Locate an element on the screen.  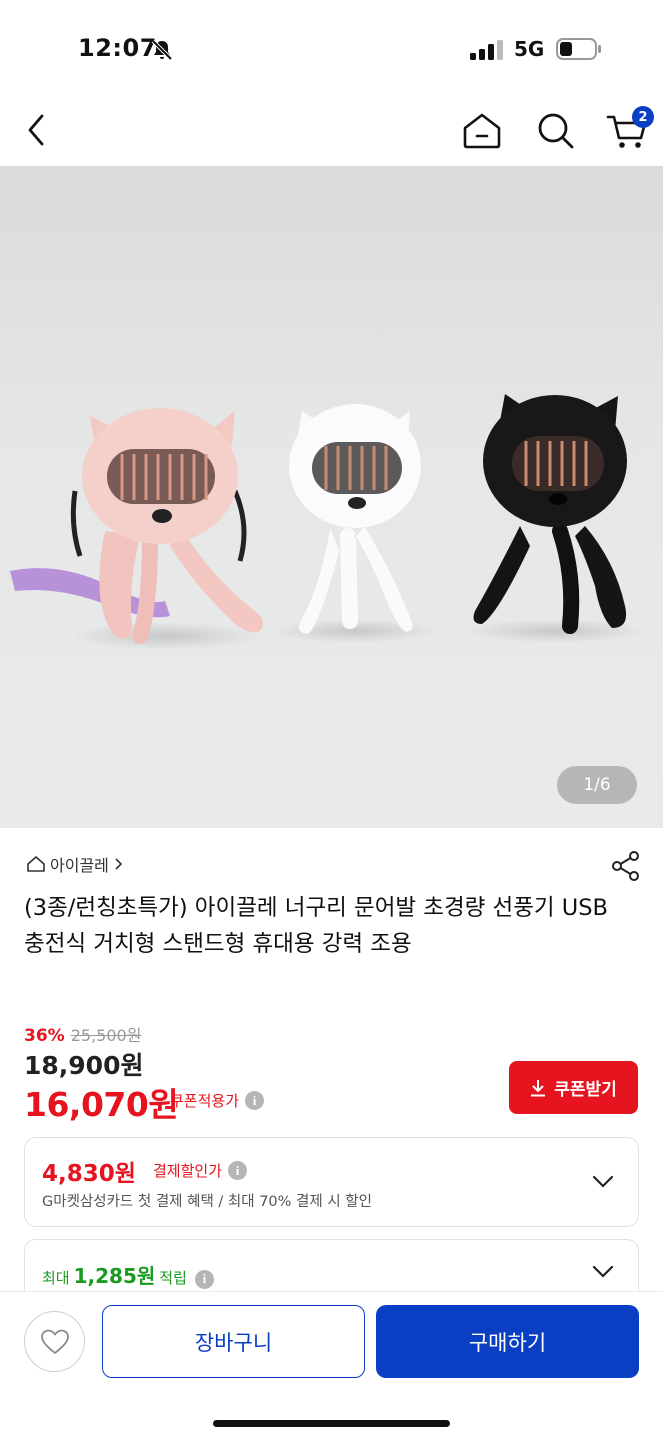
points-text: 최대 1,285원 적립 i is located at coordinates (128, 1274).